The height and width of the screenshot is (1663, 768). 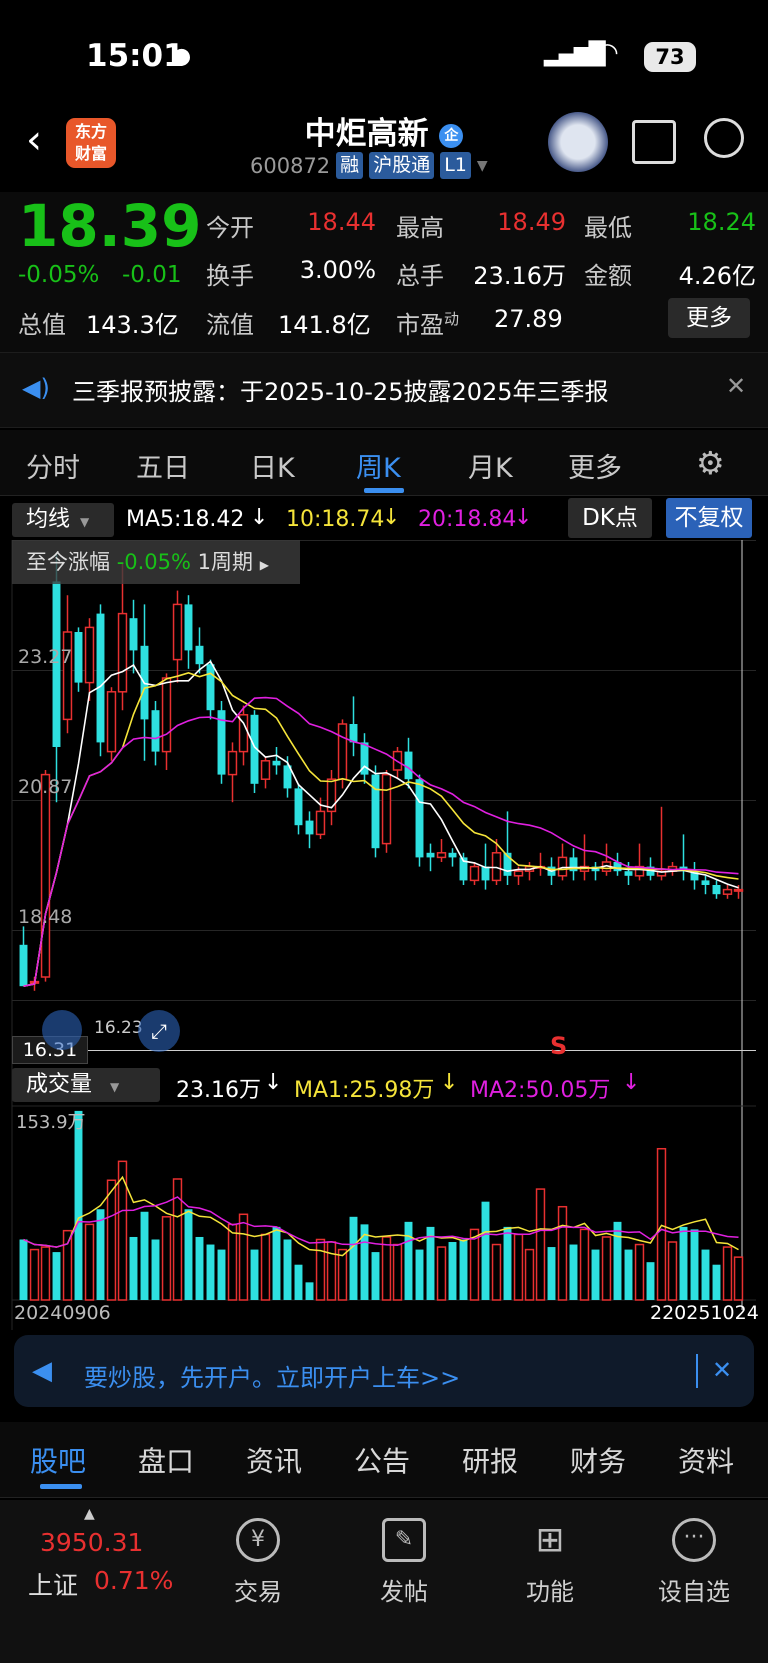 What do you see at coordinates (62, 1030) in the screenshot?
I see `collapse-icon` at bounding box center [62, 1030].